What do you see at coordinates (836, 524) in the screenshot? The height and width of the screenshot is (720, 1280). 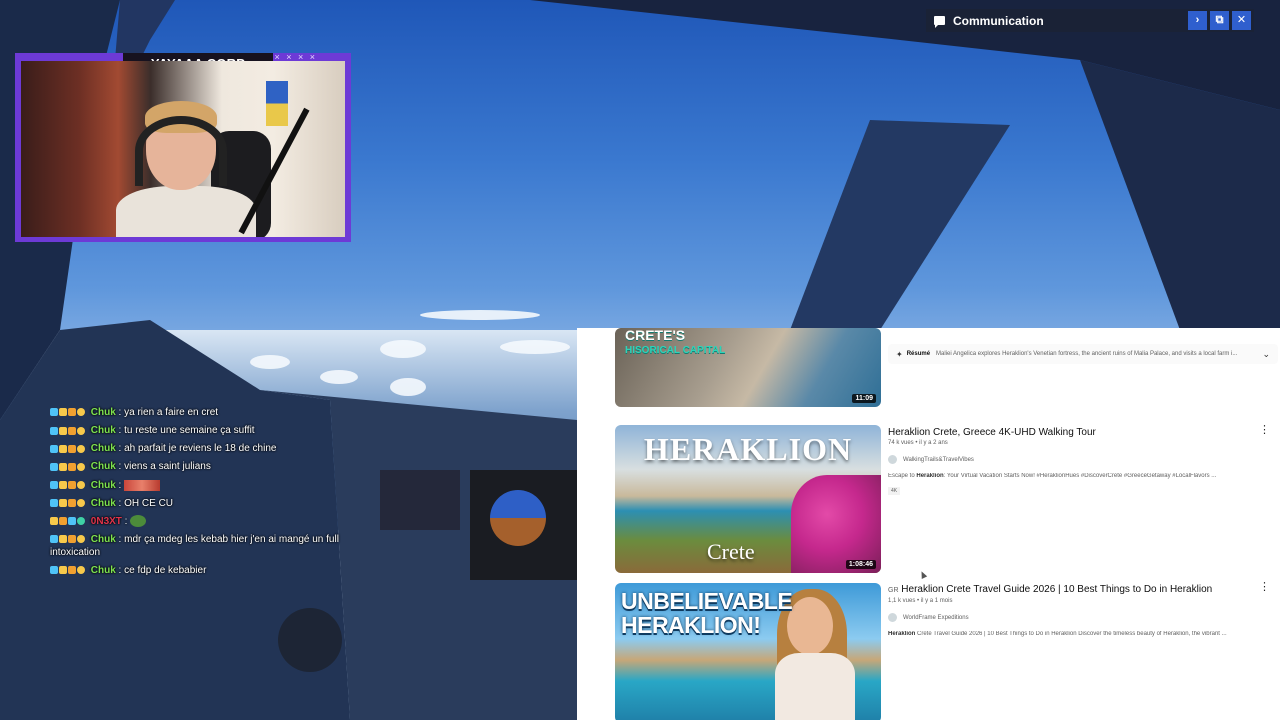 I see `flowers-decor` at bounding box center [836, 524].